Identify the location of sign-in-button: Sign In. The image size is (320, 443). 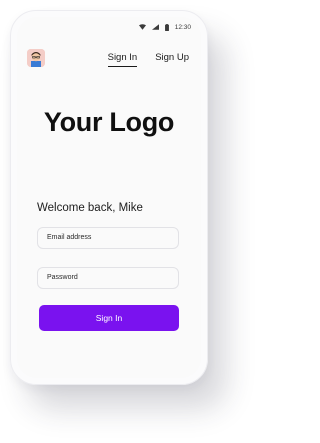
(109, 318).